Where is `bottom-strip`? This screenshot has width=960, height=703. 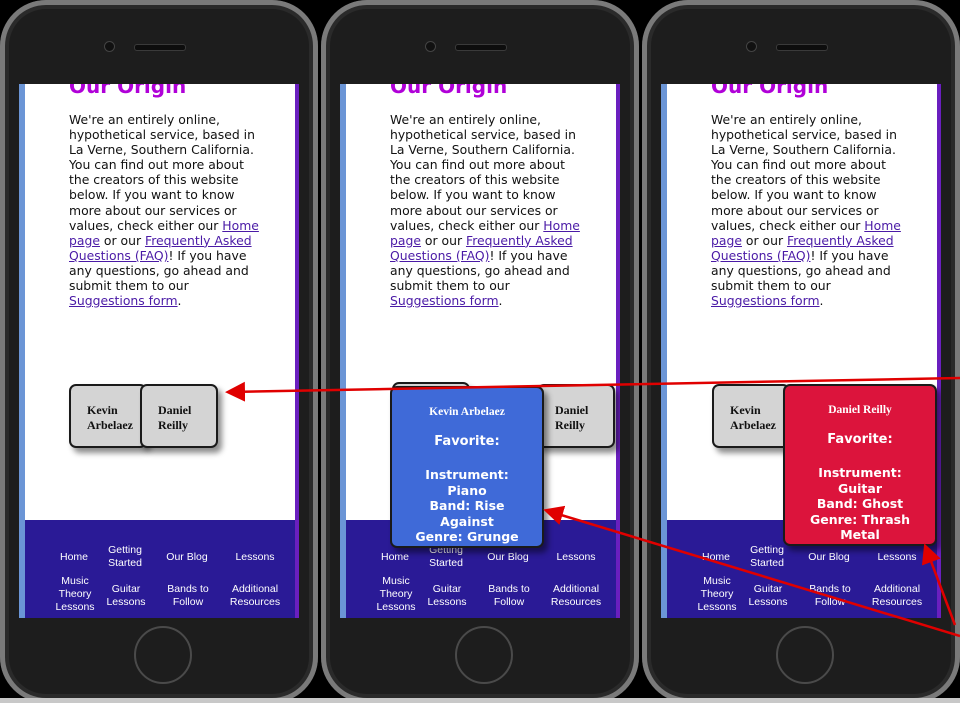 bottom-strip is located at coordinates (480, 700).